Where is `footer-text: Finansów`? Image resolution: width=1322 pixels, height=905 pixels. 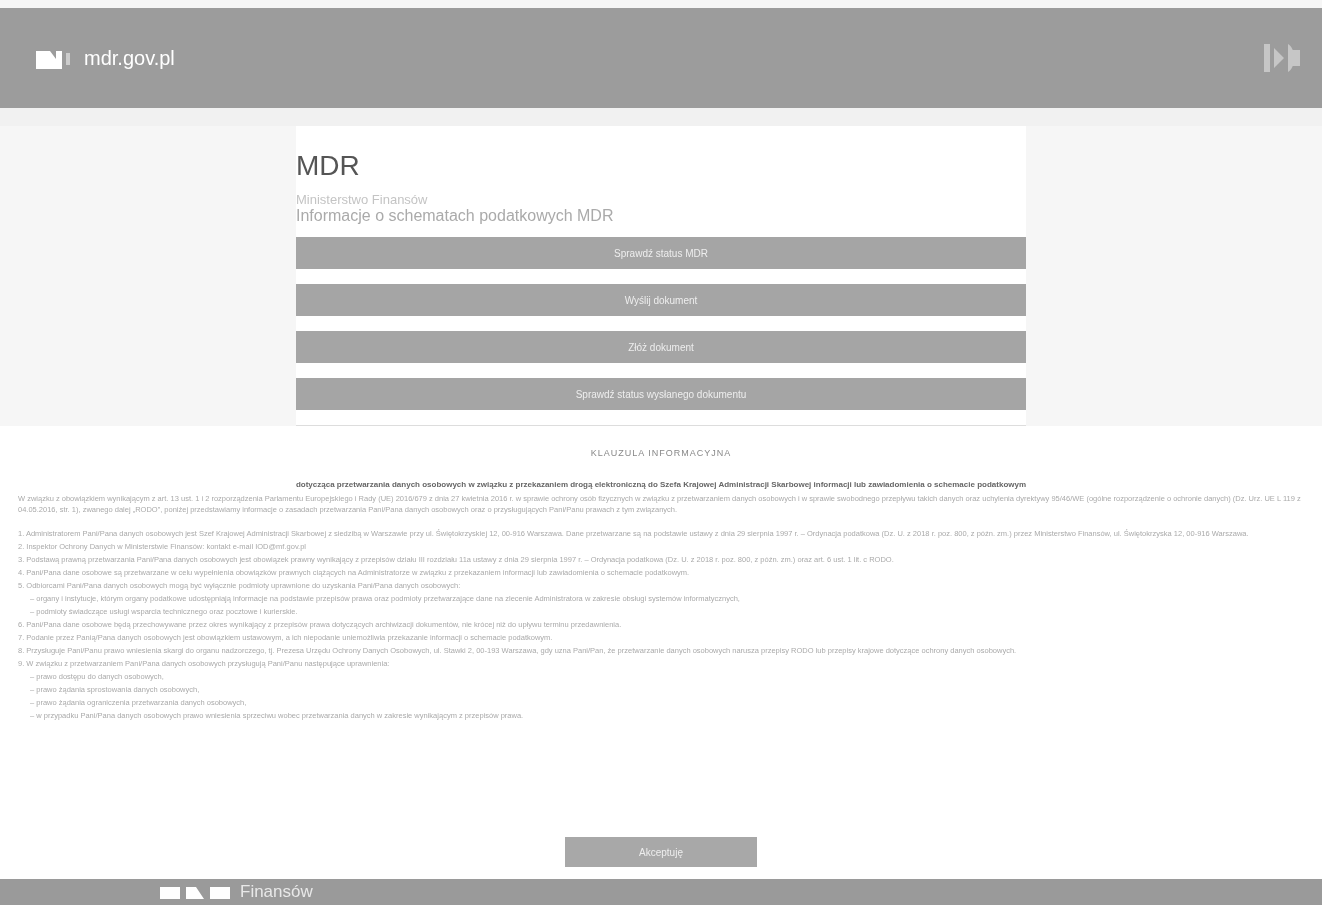 footer-text: Finansów is located at coordinates (276, 892).